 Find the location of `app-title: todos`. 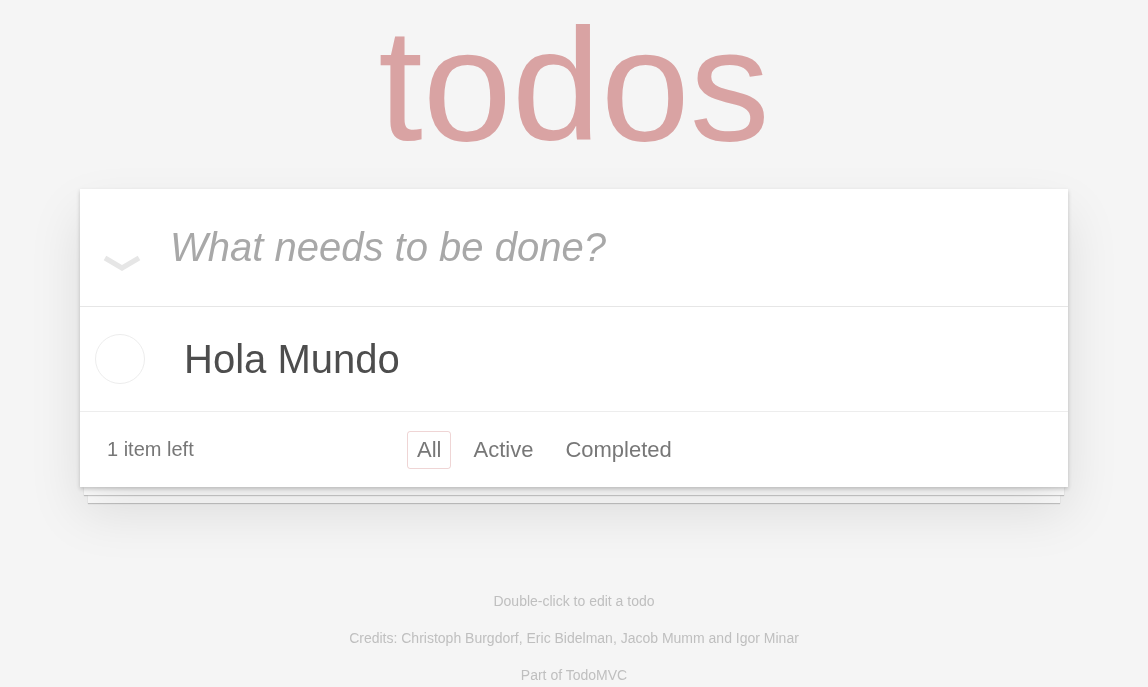

app-title: todos is located at coordinates (574, 88).